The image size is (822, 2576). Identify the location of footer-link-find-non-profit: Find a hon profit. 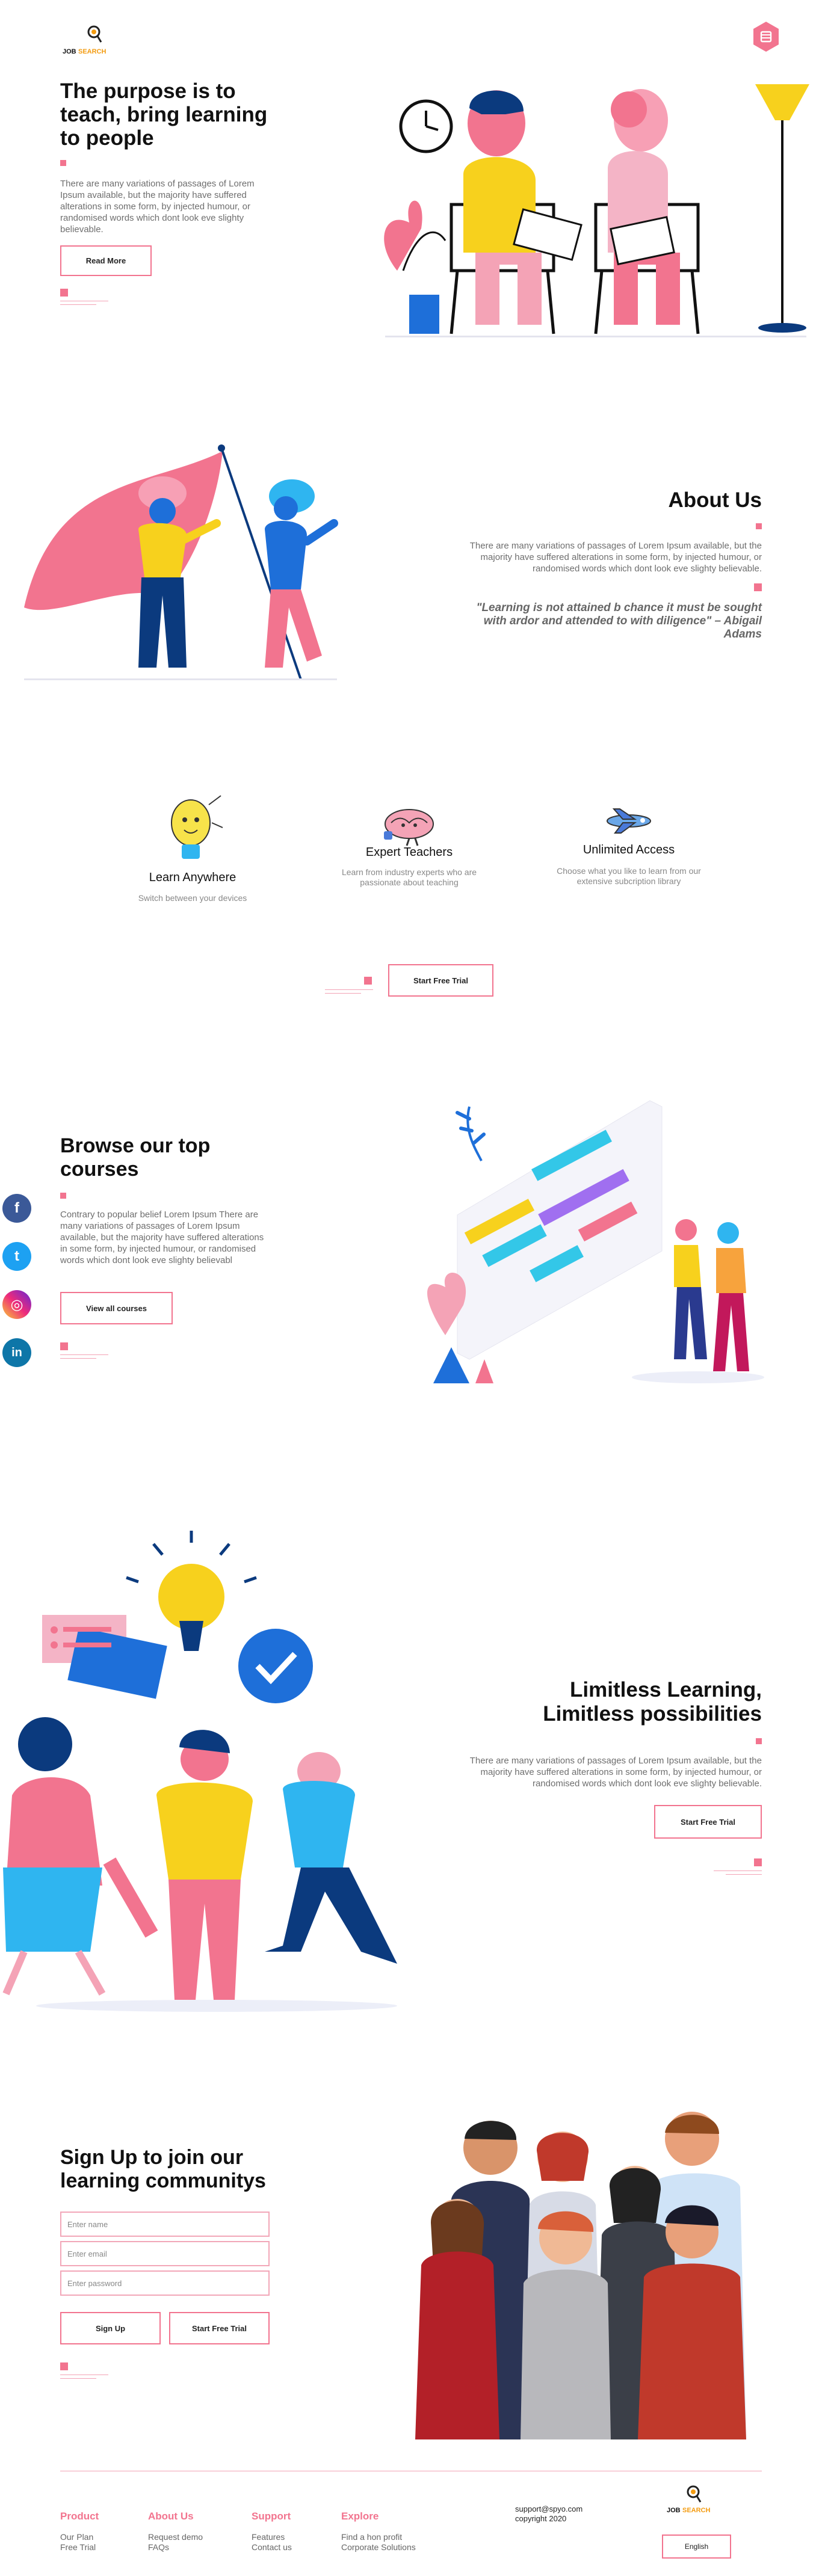
(371, 2537).